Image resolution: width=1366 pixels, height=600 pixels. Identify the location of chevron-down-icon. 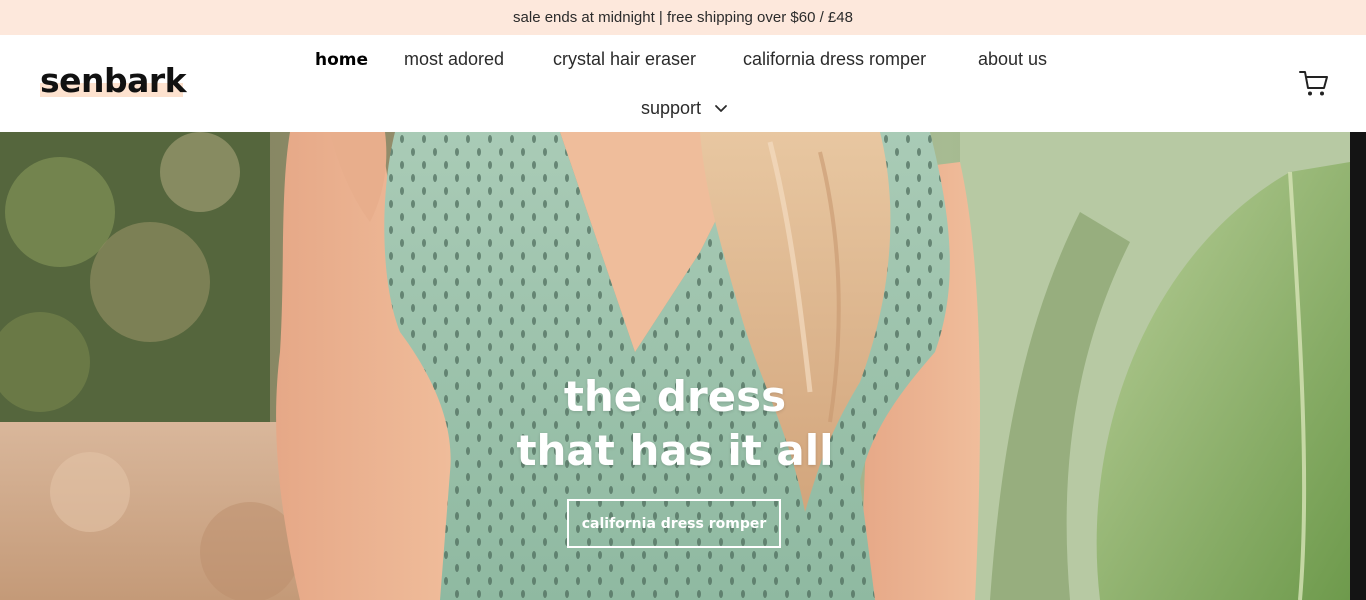
(721, 109).